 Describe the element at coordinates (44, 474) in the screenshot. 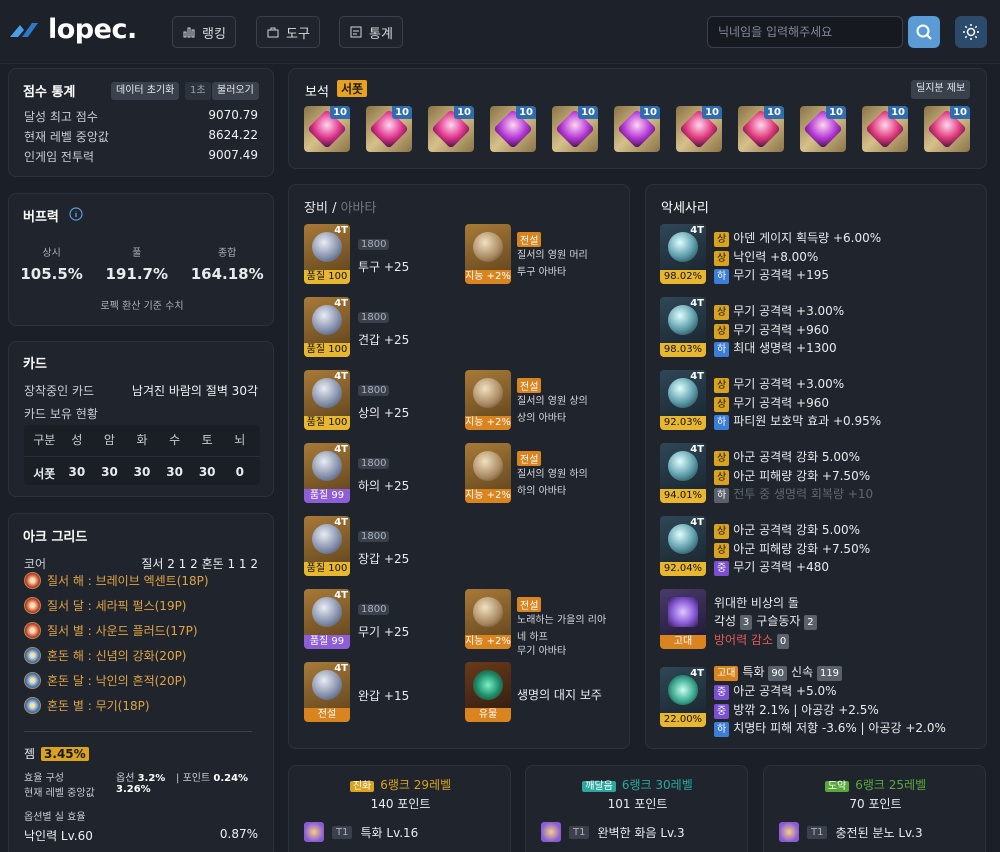

I see `card-cell: 서폿` at that location.